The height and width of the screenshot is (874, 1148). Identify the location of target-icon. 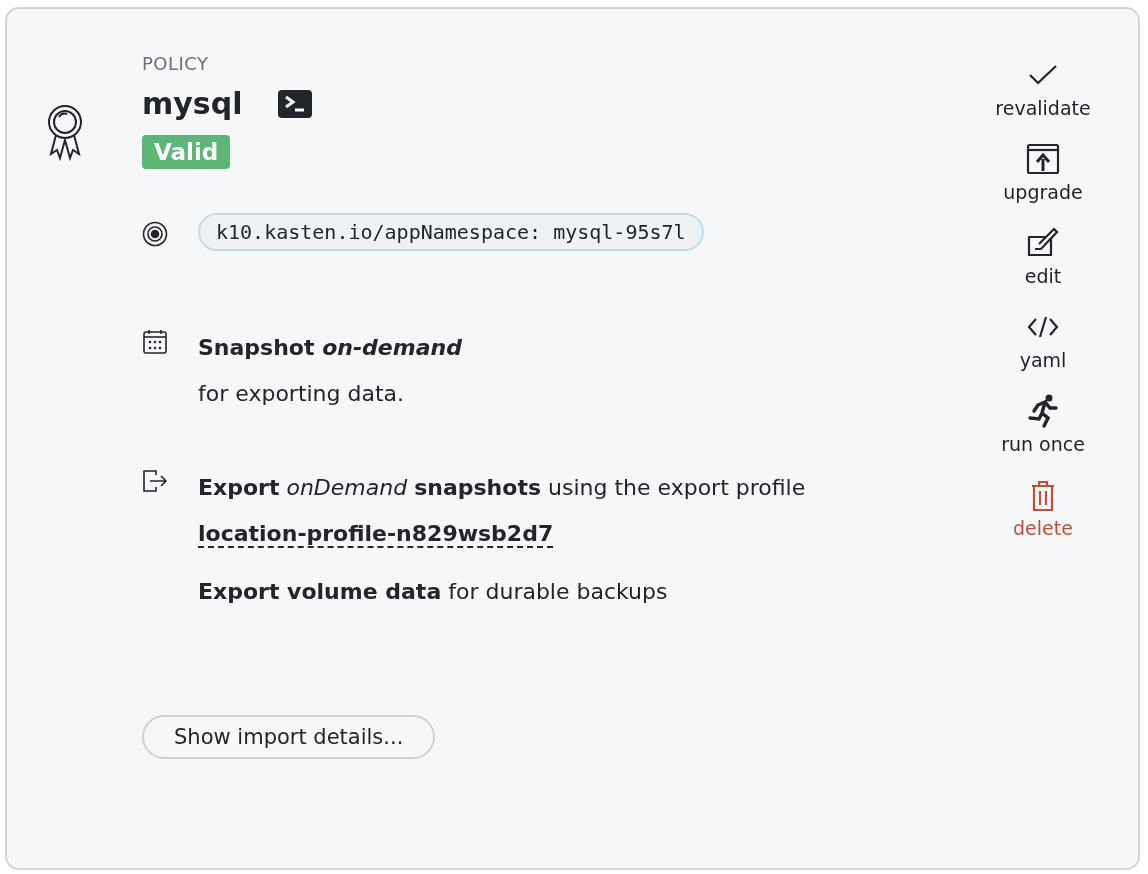
(155, 234).